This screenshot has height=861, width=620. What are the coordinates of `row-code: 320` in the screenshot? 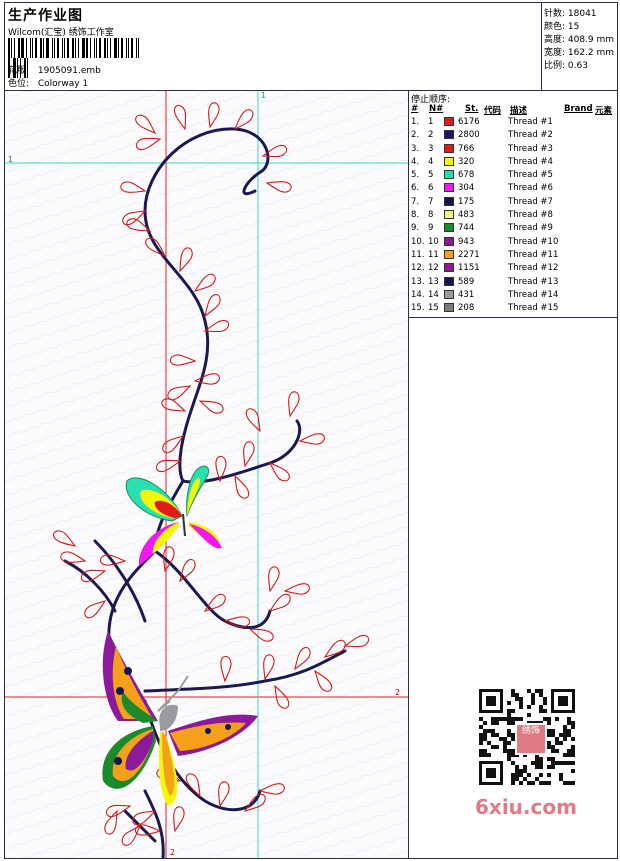 It's located at (466, 161).